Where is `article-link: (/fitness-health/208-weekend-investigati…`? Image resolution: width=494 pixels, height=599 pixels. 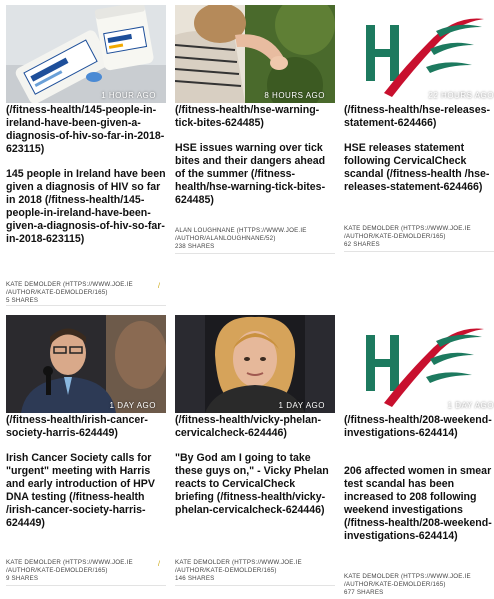
article-link: (/fitness-health/208-weekend-investigati… is located at coordinates (419, 427).